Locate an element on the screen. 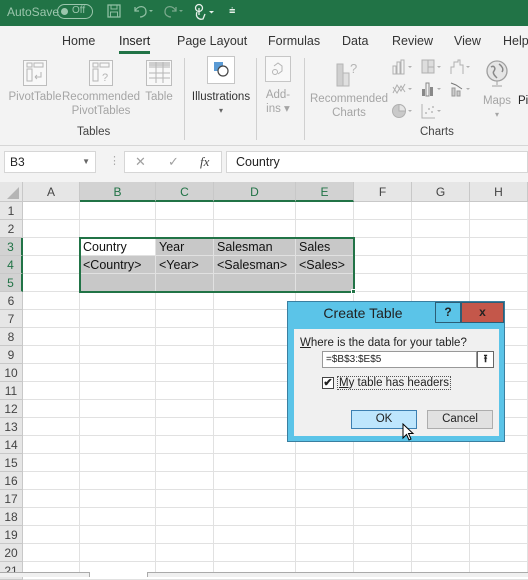 Image resolution: width=528 pixels, height=580 pixels. row-header-17: 17 is located at coordinates (11, 499).